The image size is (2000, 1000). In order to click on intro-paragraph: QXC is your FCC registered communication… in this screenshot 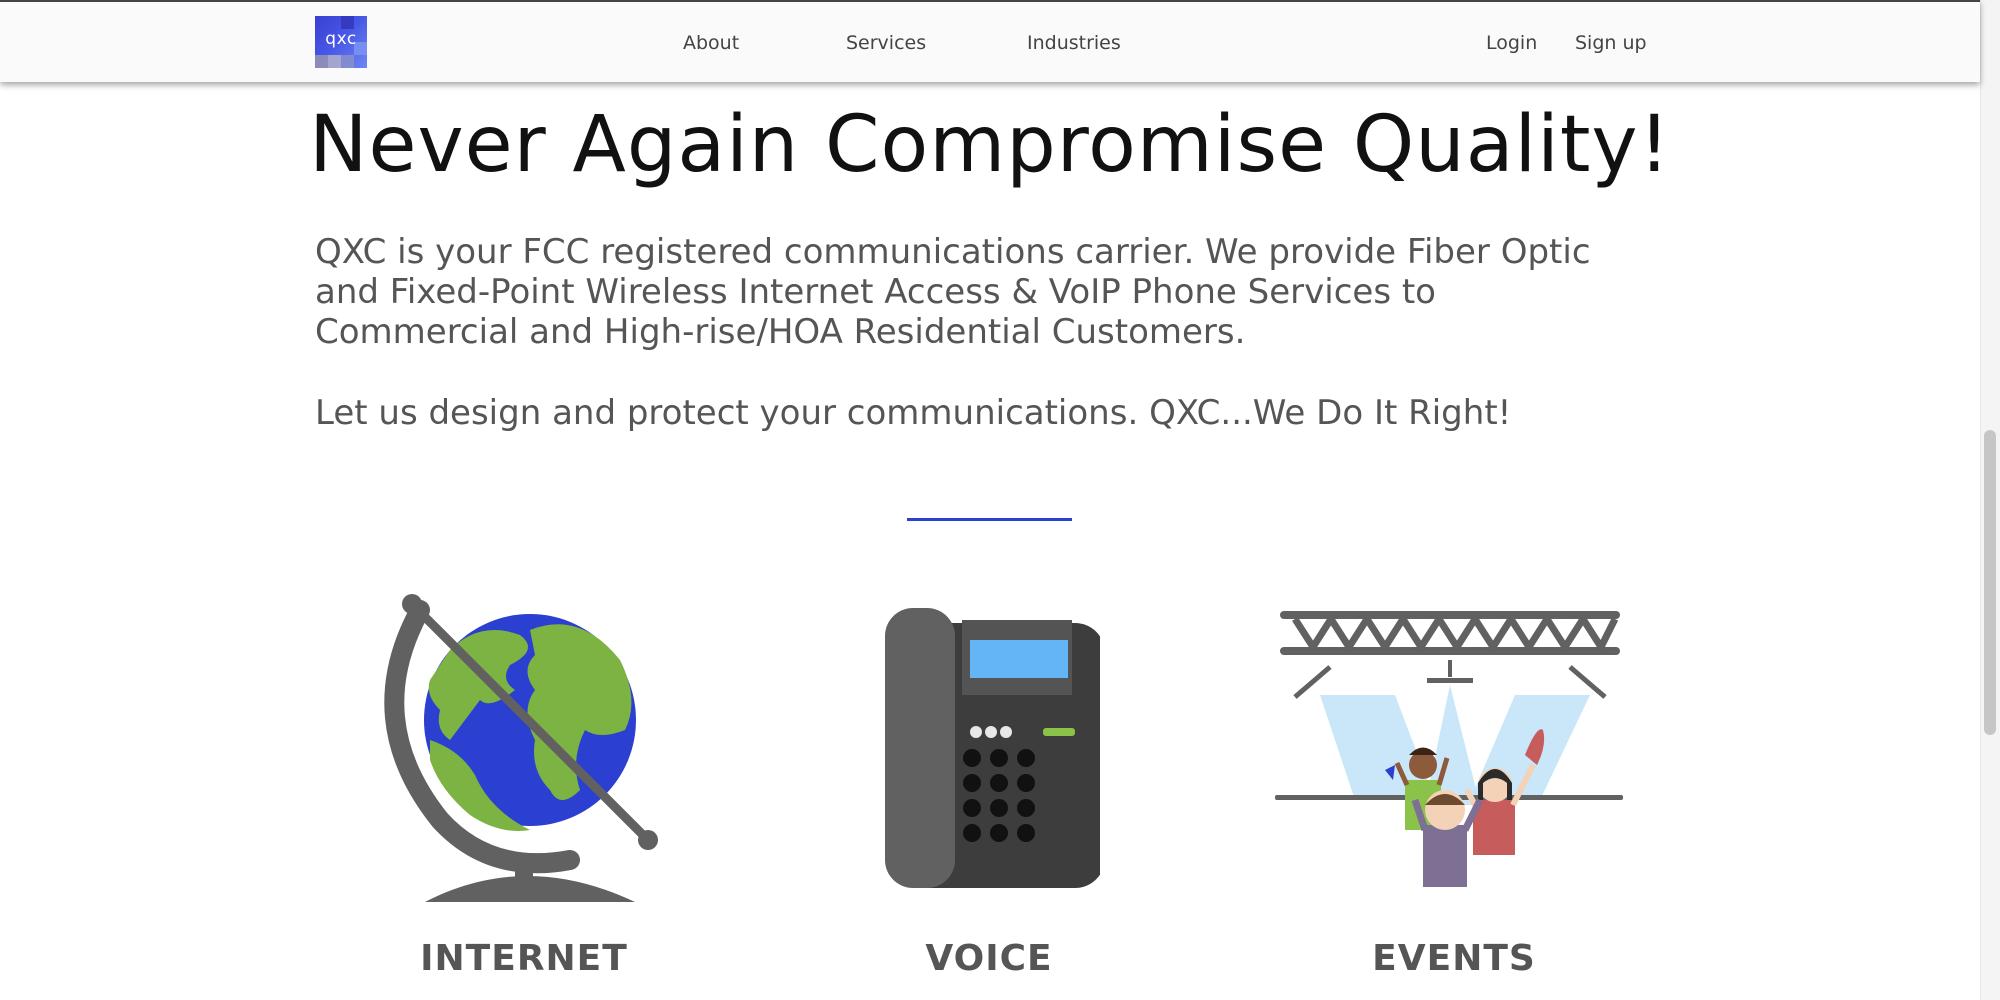, I will do `click(953, 292)`.